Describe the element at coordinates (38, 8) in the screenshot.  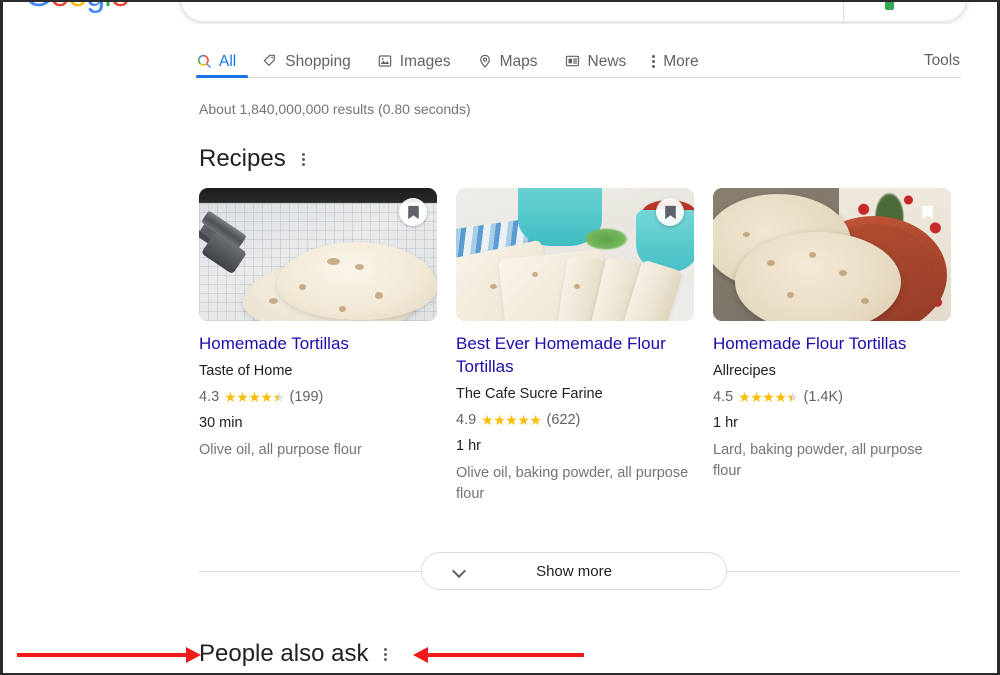
I see `logo-letter: G` at that location.